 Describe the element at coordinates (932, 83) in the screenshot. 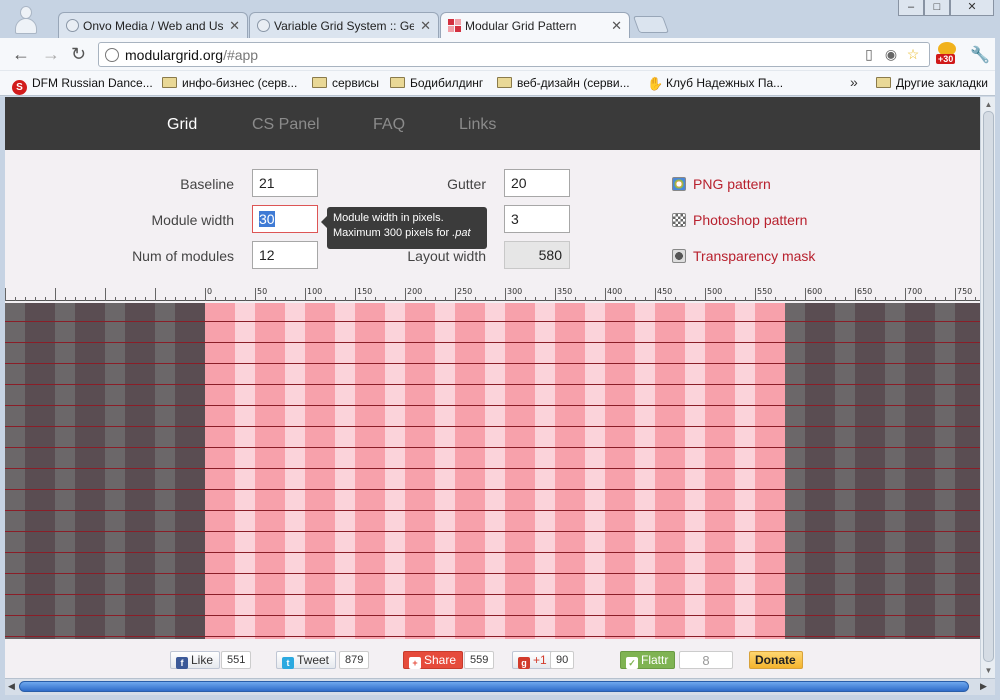

I see `other-bookmarks: Другие закладки` at that location.